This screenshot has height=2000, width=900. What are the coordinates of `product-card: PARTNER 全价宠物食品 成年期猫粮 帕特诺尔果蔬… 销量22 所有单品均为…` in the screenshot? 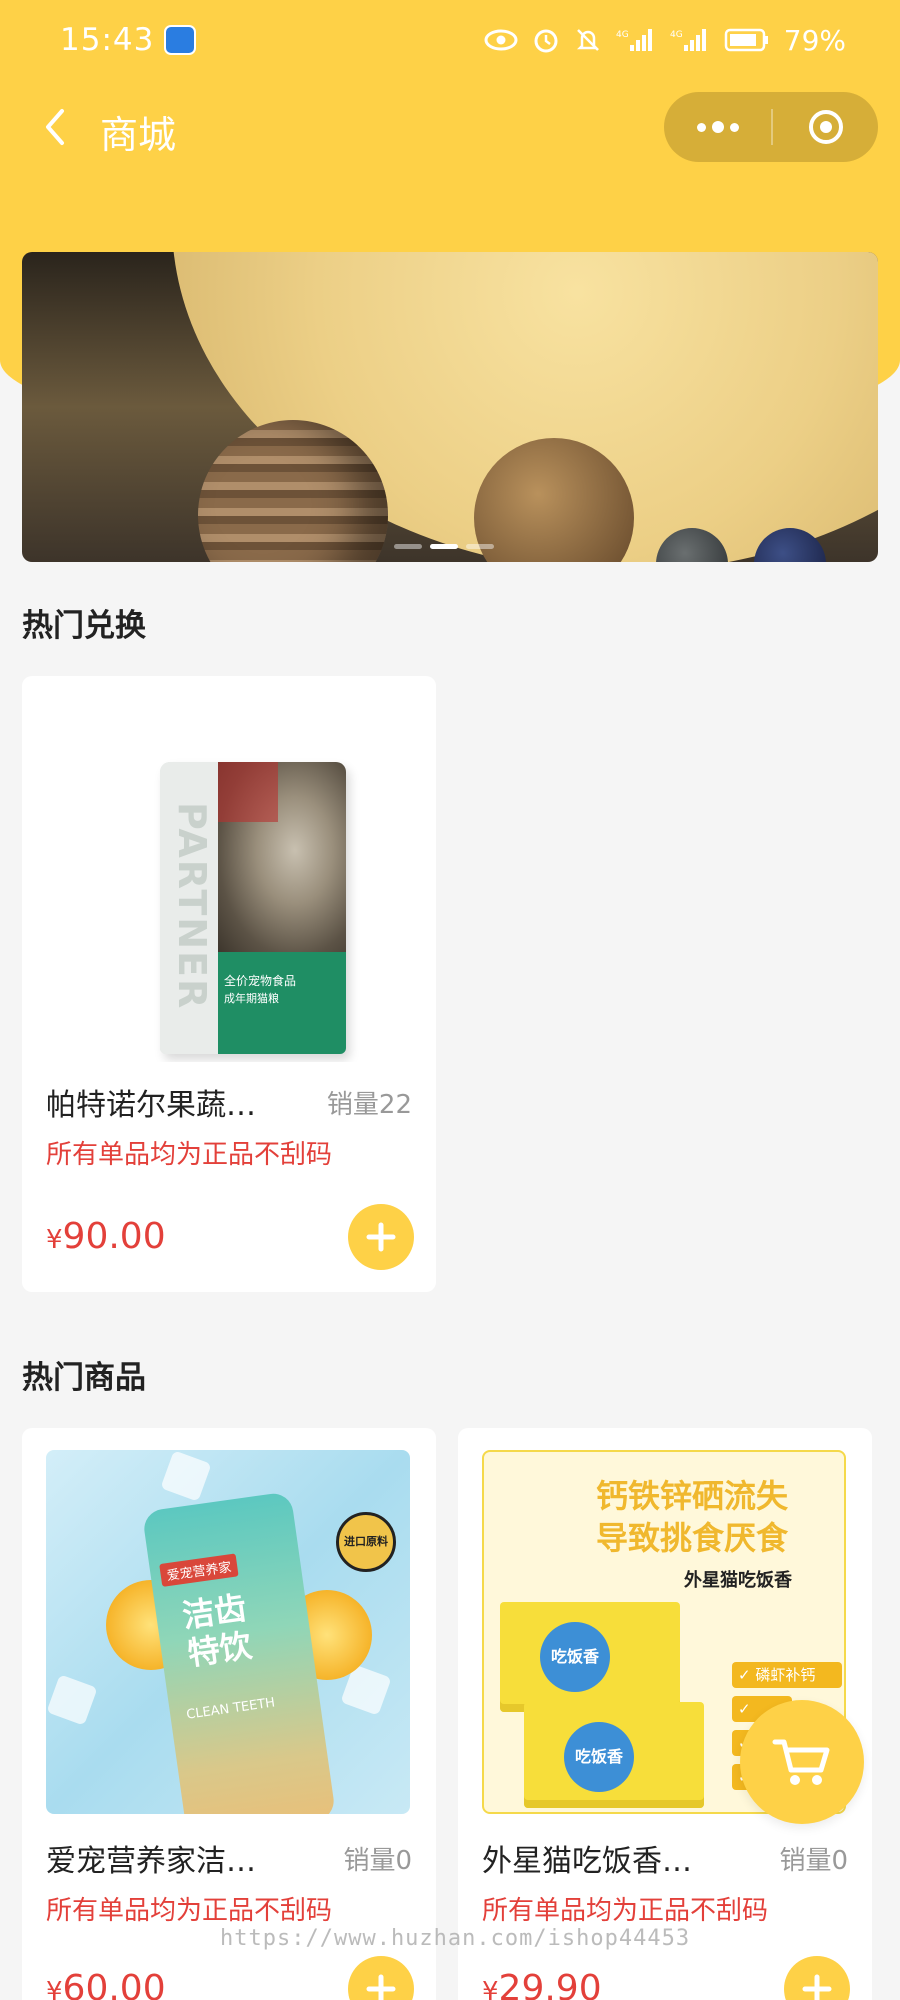 It's located at (229, 984).